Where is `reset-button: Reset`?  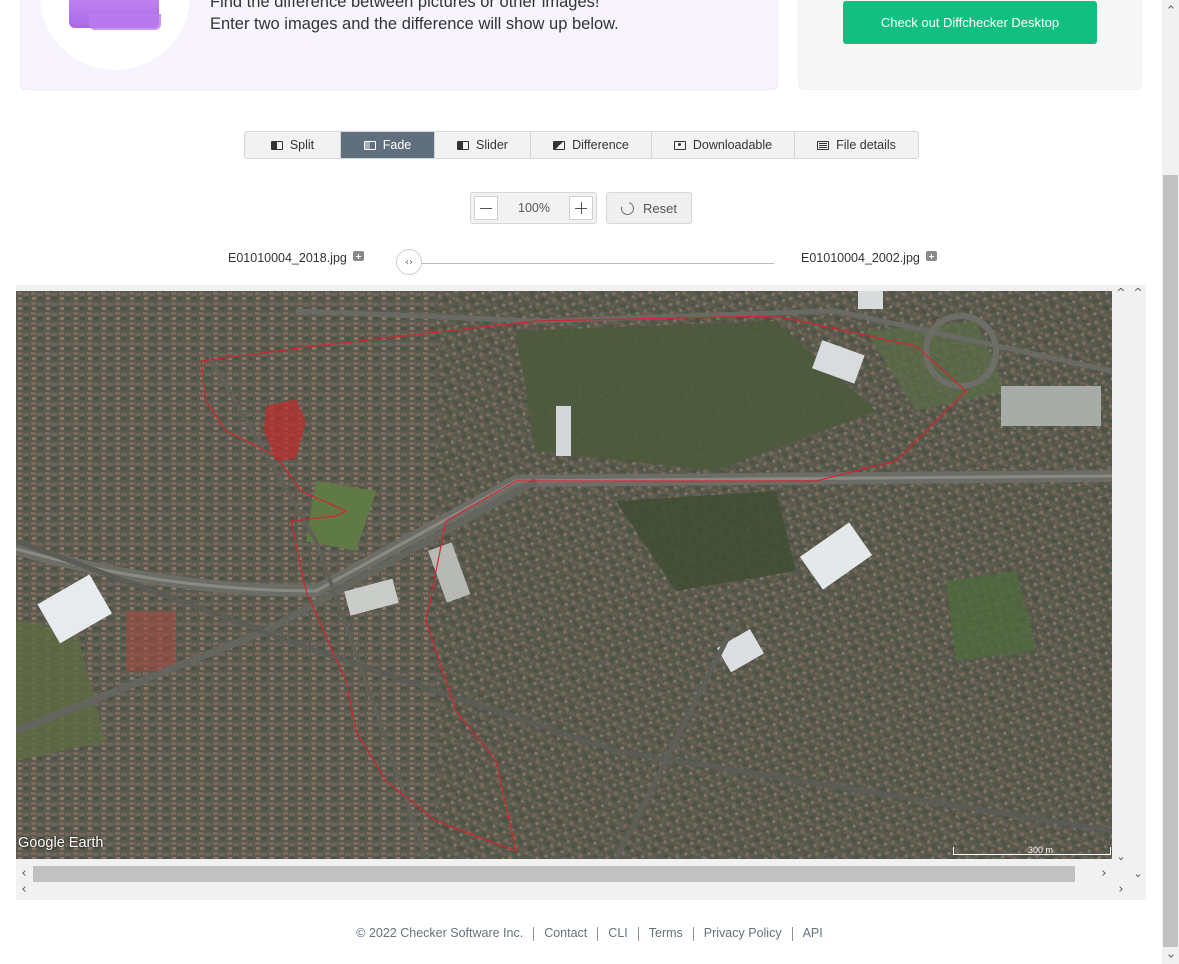
reset-button: Reset is located at coordinates (649, 208).